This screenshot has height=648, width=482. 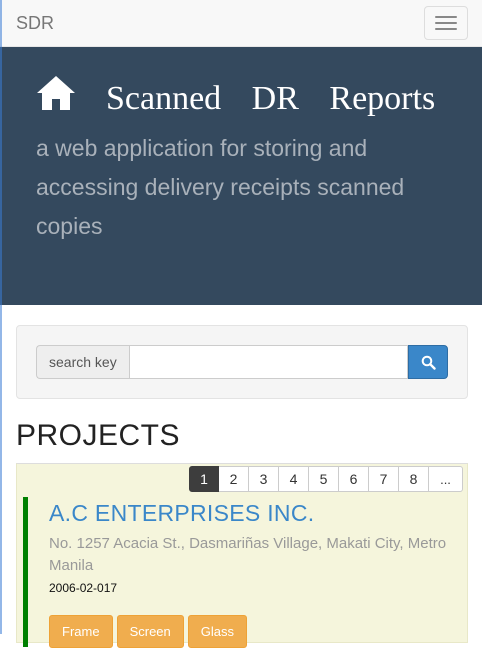 I want to click on page-link-2: 2, so click(x=234, y=479).